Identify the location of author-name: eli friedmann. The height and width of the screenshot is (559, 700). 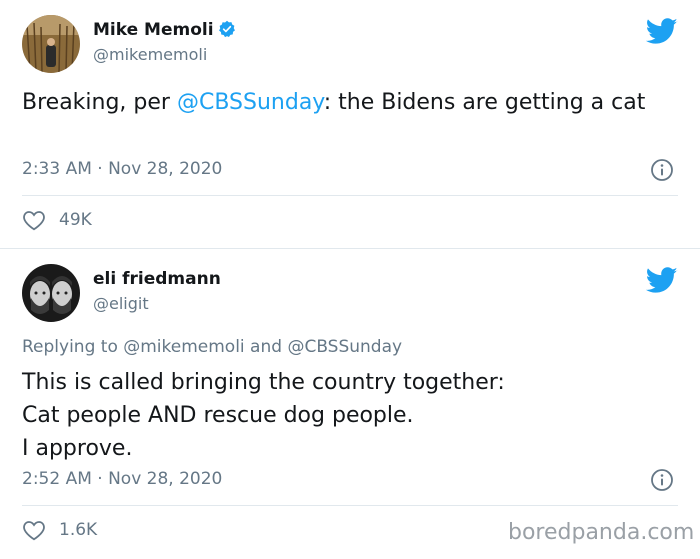
(157, 279).